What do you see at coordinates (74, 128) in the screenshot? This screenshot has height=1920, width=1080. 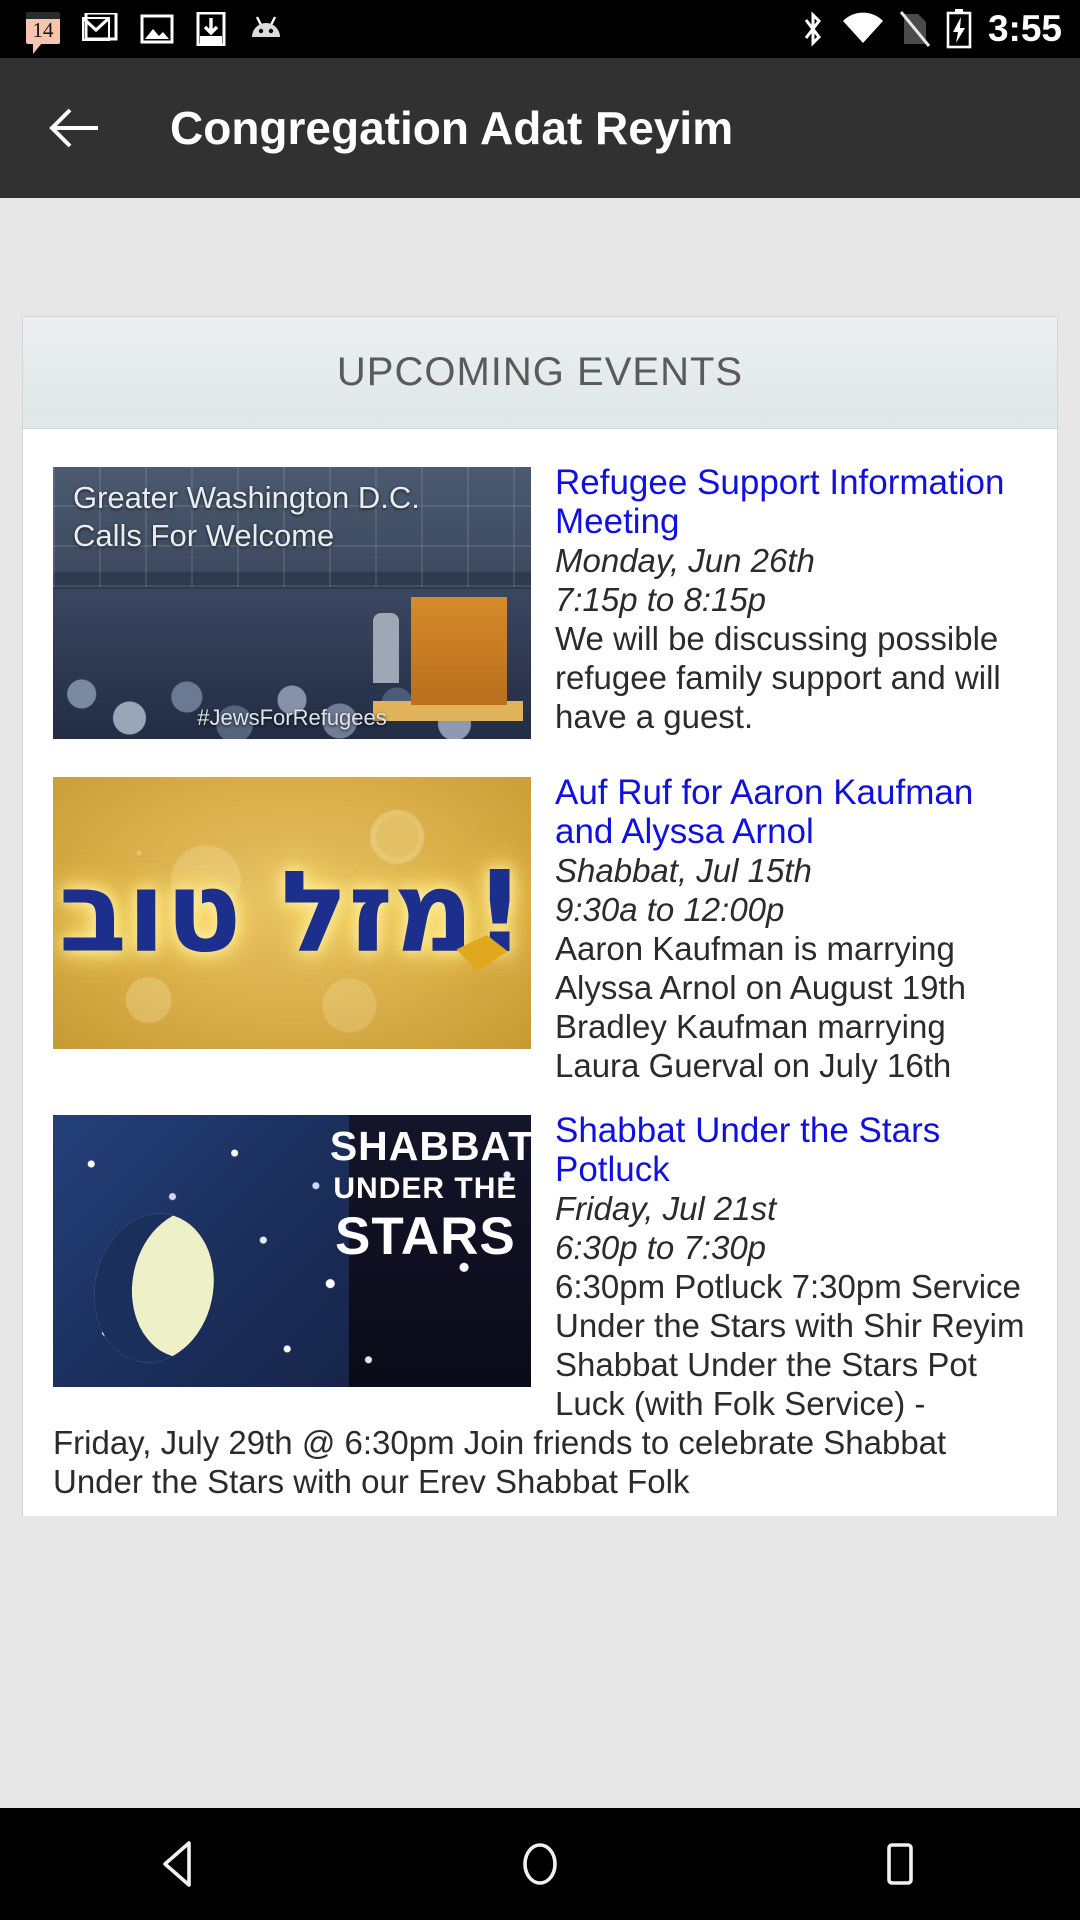 I see `back-arrow-icon` at bounding box center [74, 128].